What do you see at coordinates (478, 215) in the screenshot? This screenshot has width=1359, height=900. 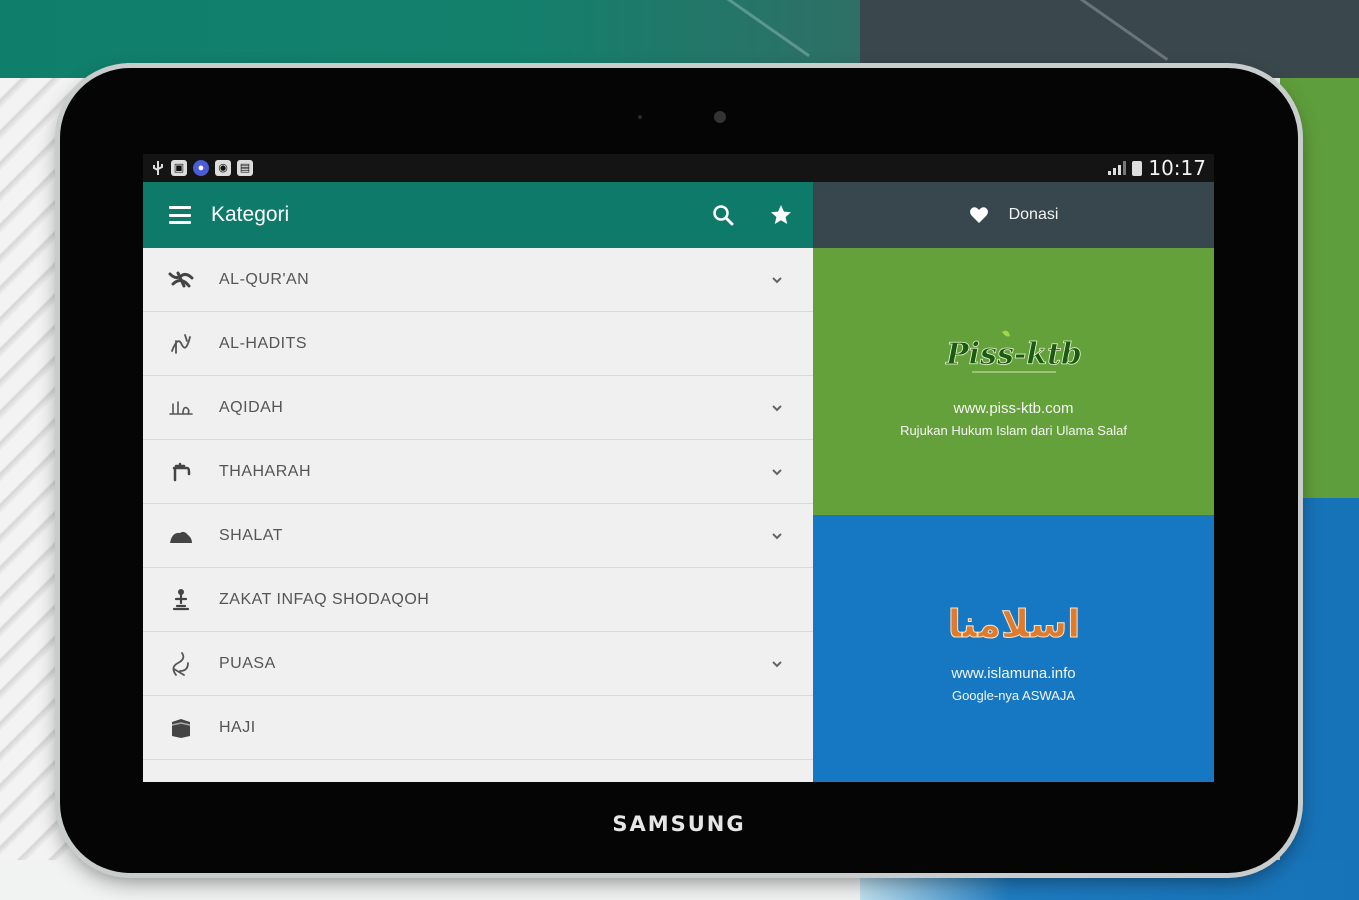 I see `app-bar: Kategori` at bounding box center [478, 215].